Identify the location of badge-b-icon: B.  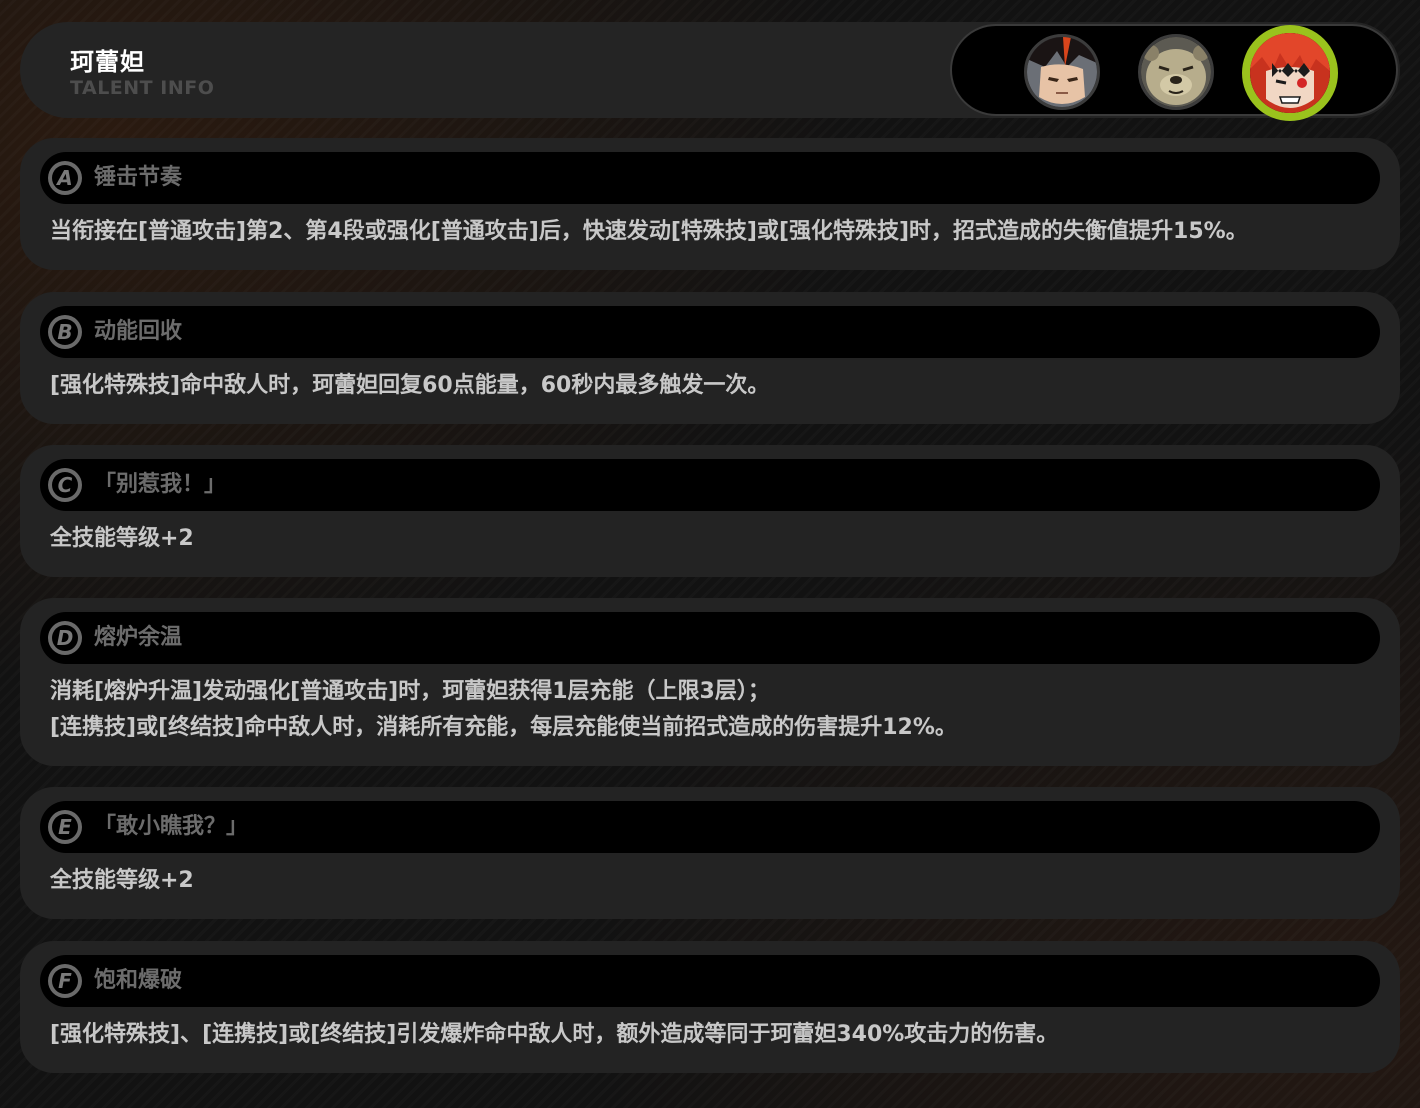
(65, 332).